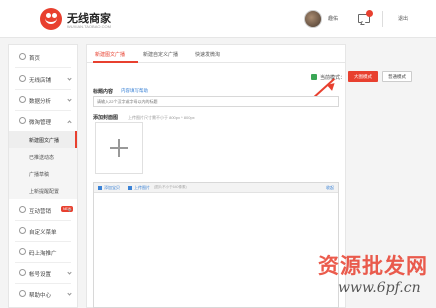  Describe the element at coordinates (110, 54) in the screenshot. I see `tab-new-image-broadcast: 新建图文广播` at that location.